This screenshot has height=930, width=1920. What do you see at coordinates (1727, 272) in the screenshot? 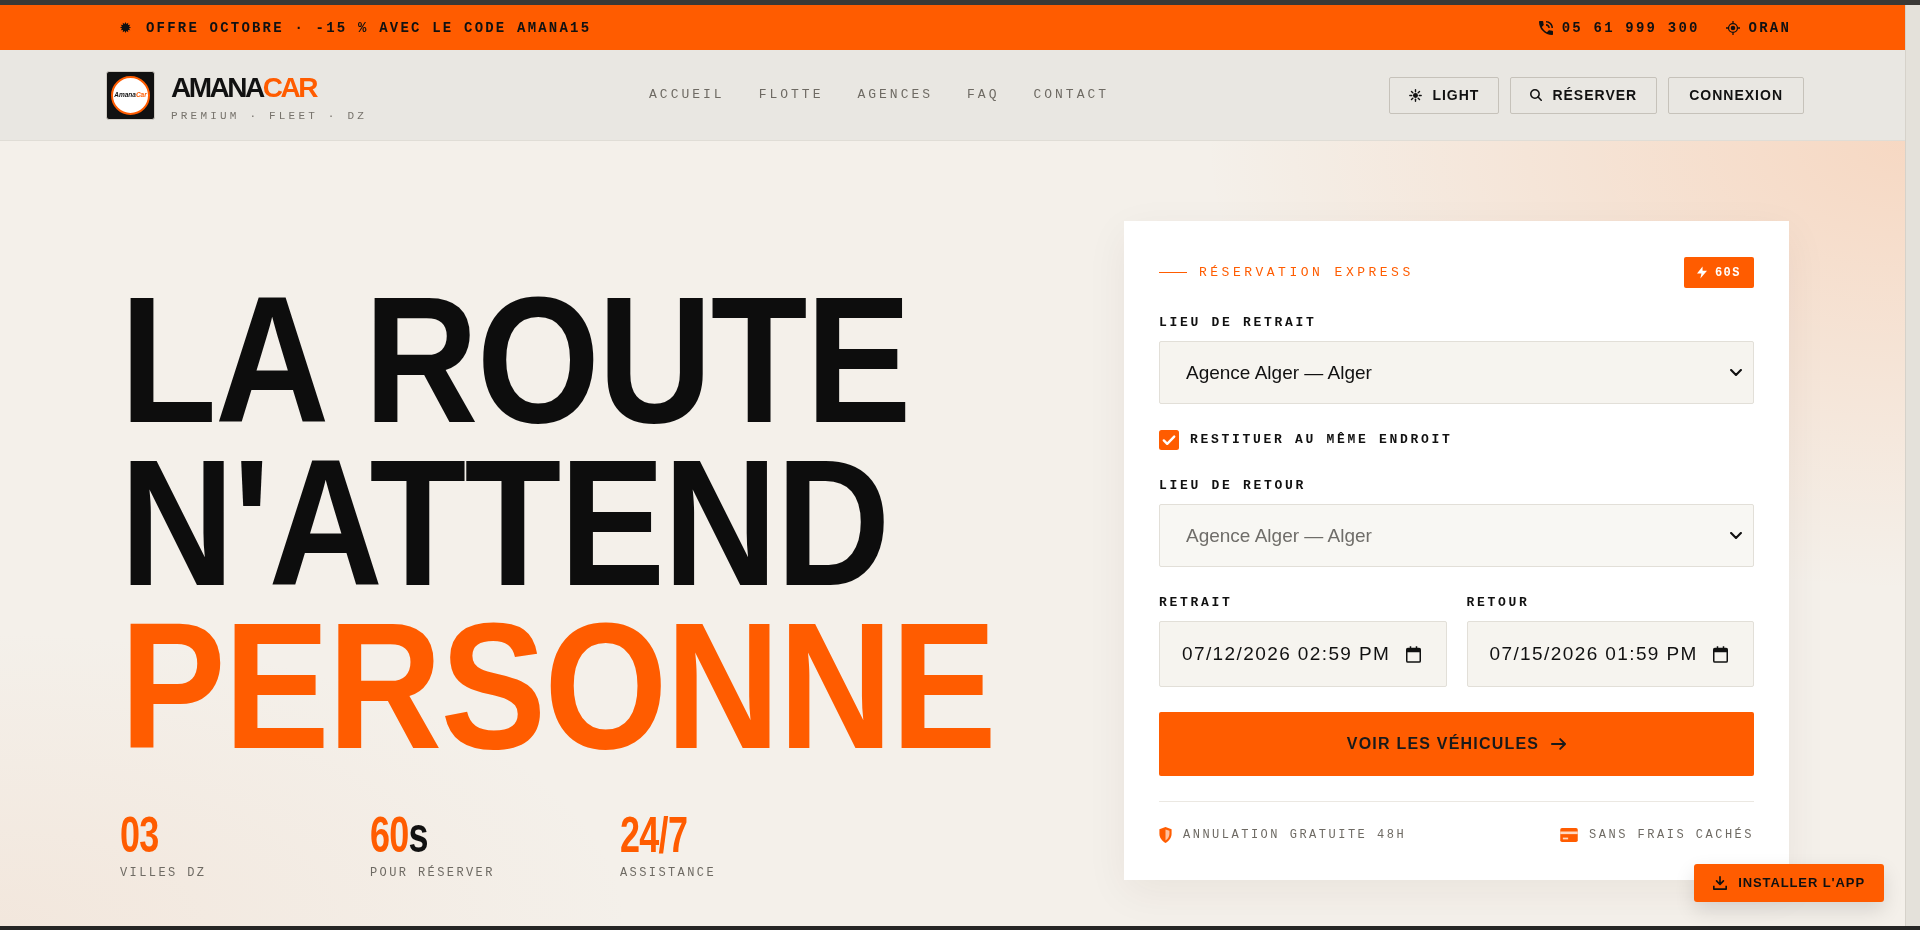
I see `badge-label: 60S` at bounding box center [1727, 272].